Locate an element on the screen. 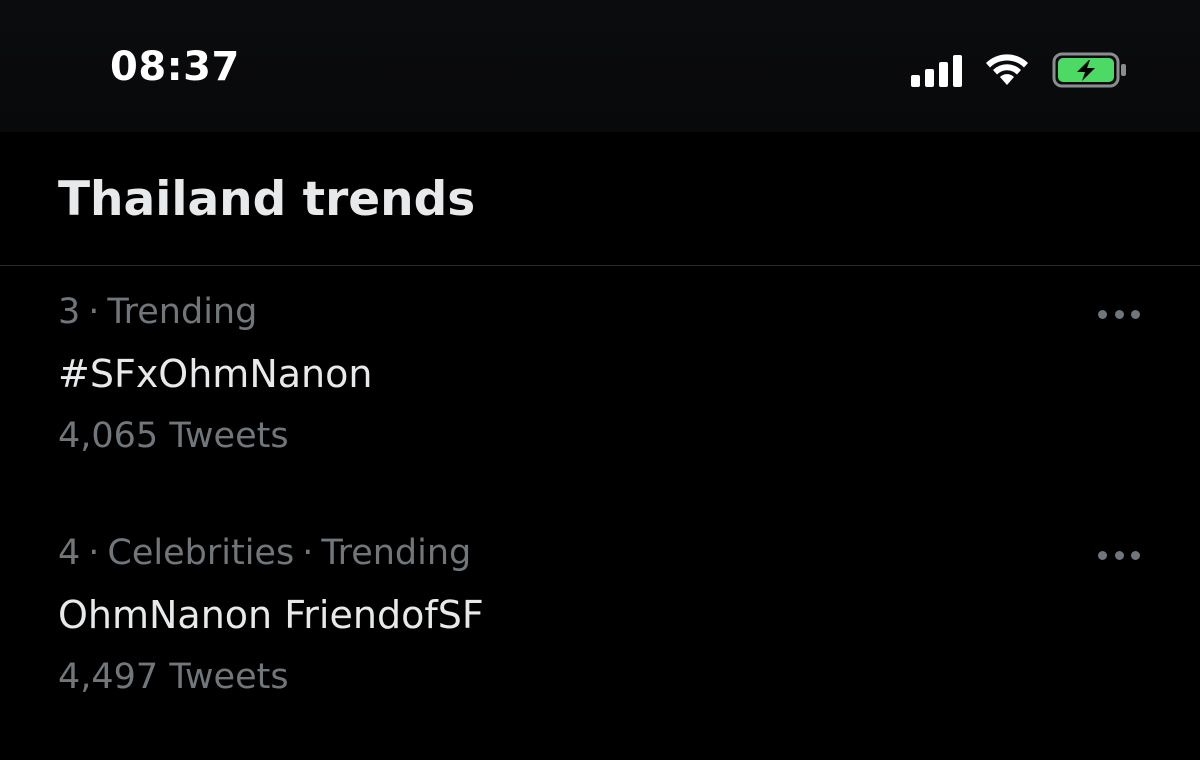  status-time: 08:37 is located at coordinates (175, 67).